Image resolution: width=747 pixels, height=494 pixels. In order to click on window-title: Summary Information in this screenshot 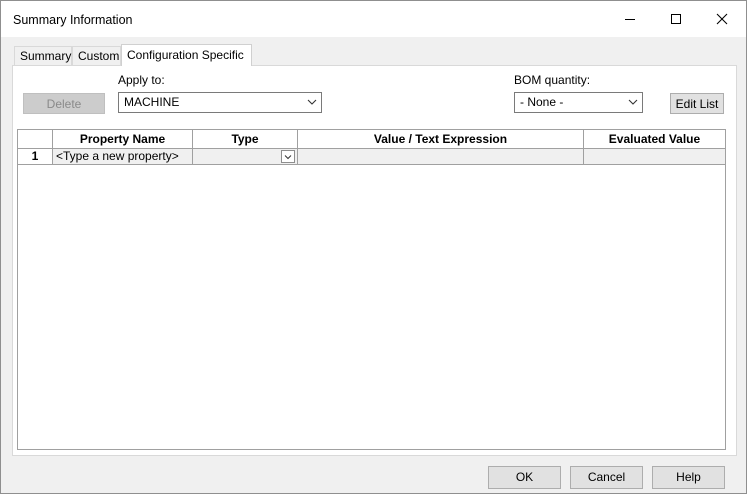, I will do `click(73, 20)`.